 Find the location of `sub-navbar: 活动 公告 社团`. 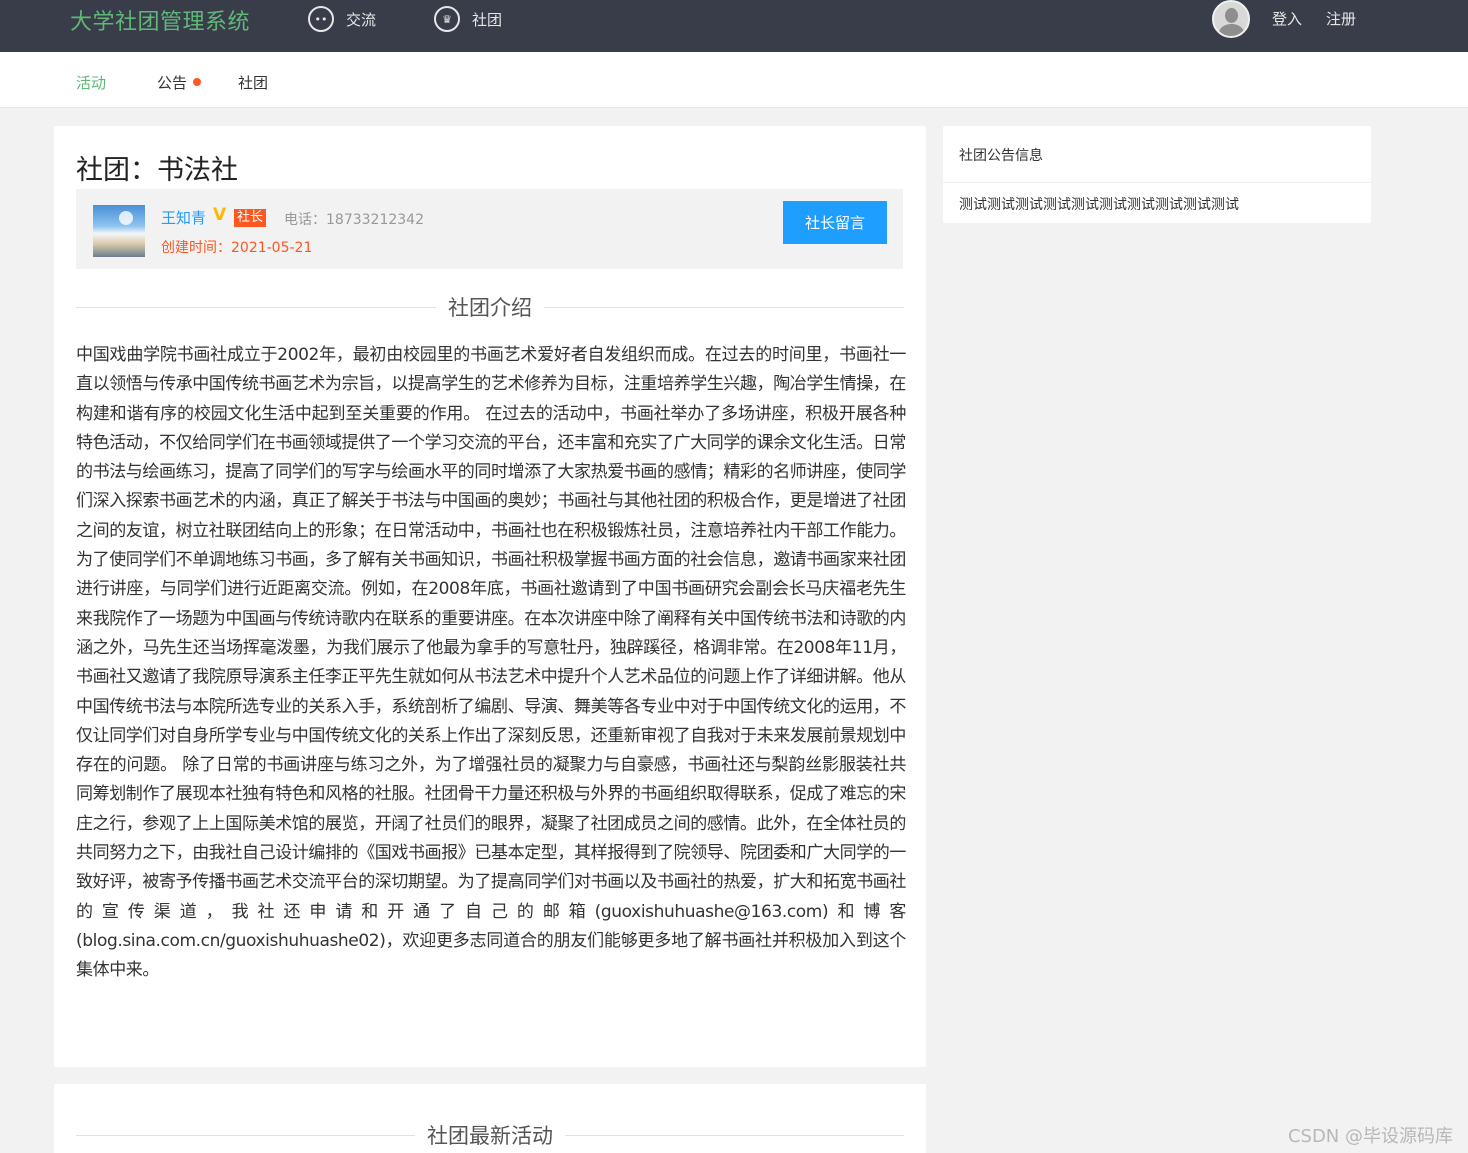

sub-navbar: 活动 公告 社团 is located at coordinates (734, 80).